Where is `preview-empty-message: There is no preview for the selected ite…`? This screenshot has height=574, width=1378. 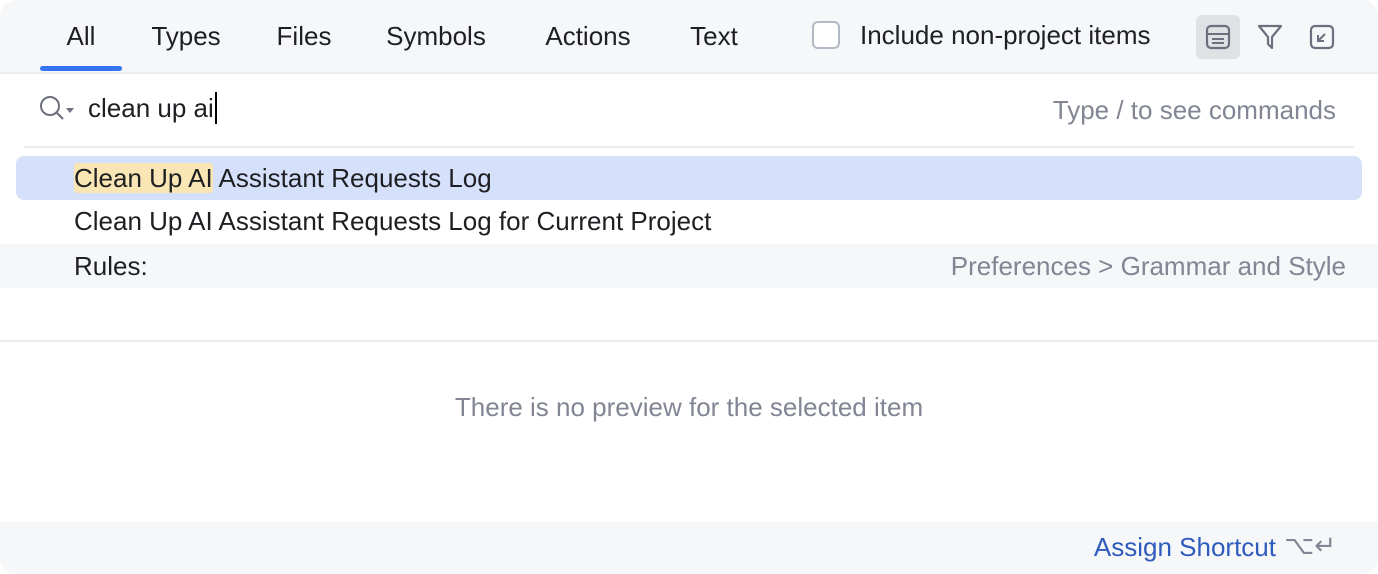
preview-empty-message: There is no preview for the selected ite… is located at coordinates (689, 407).